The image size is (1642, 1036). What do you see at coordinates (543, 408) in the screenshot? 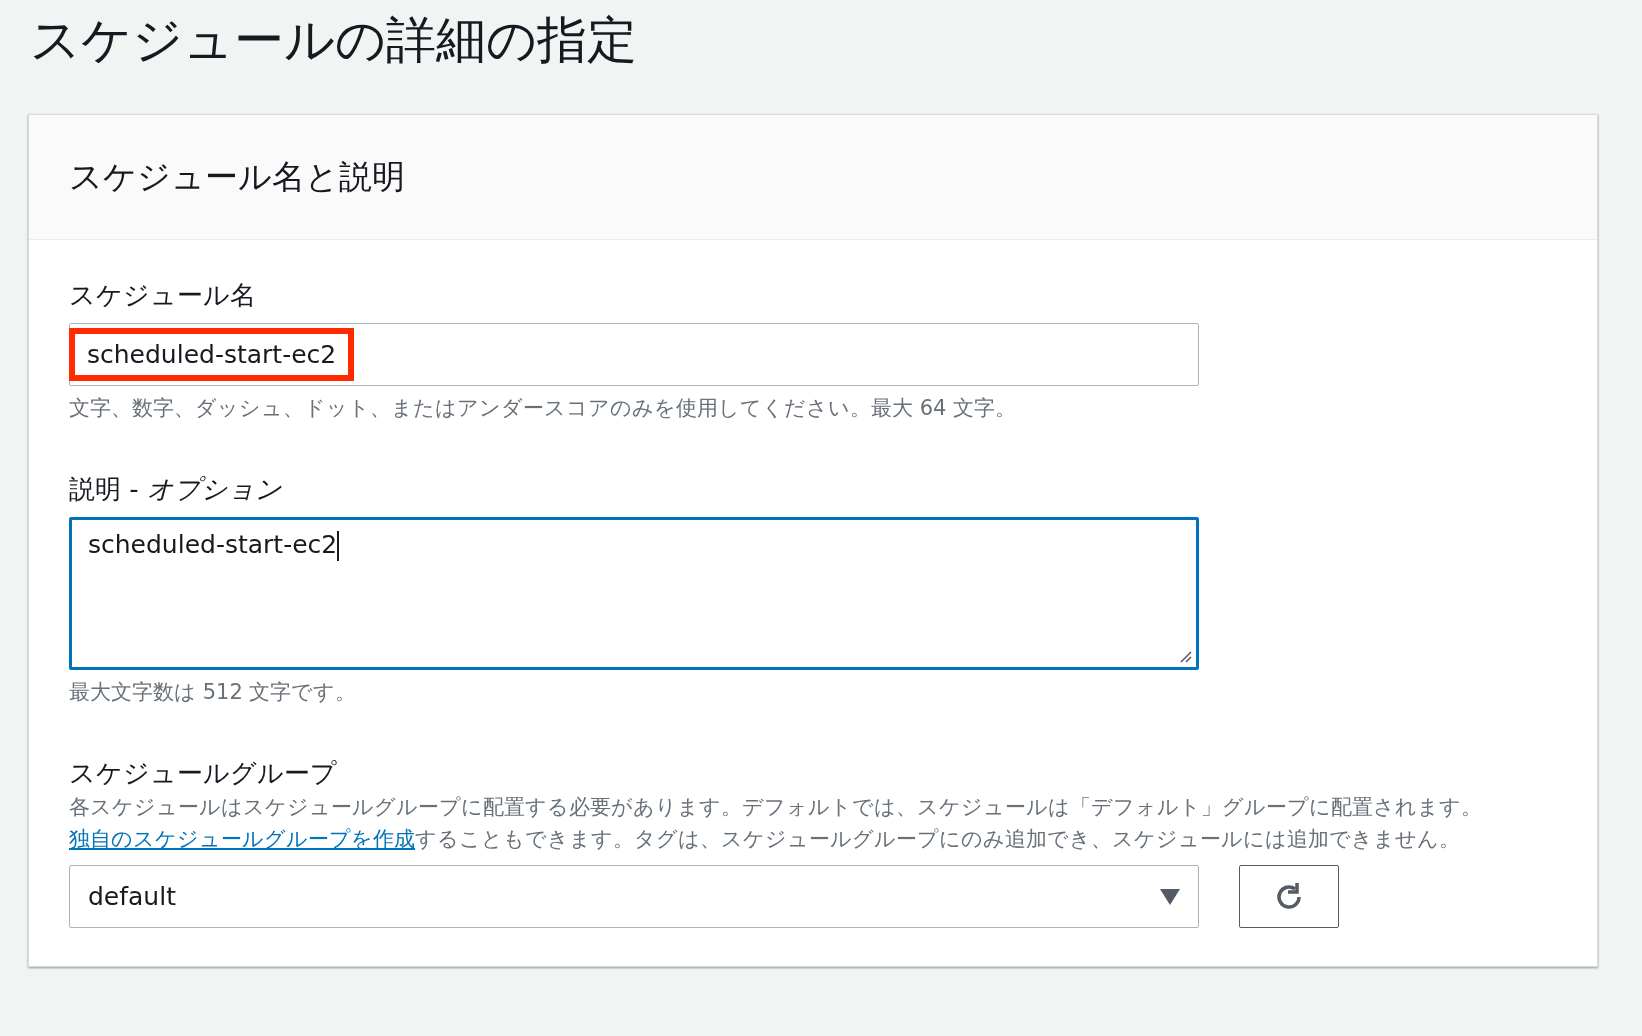
I see `field-hint: 文字、数字、ダッシュ、ドット、またはアンダースコアのみを使用してください。最大 64 文字。` at bounding box center [543, 408].